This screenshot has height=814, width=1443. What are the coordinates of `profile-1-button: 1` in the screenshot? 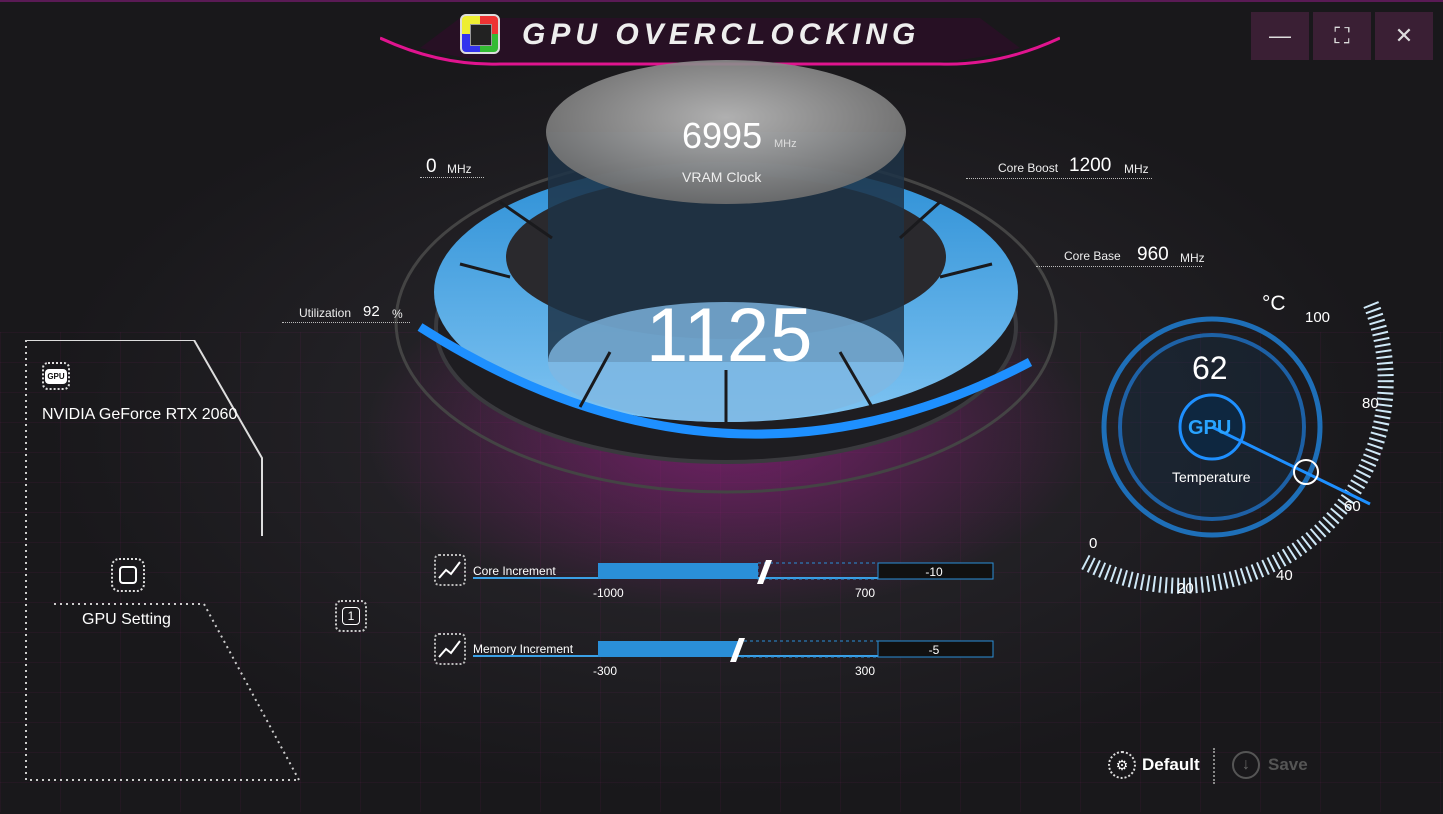 It's located at (351, 616).